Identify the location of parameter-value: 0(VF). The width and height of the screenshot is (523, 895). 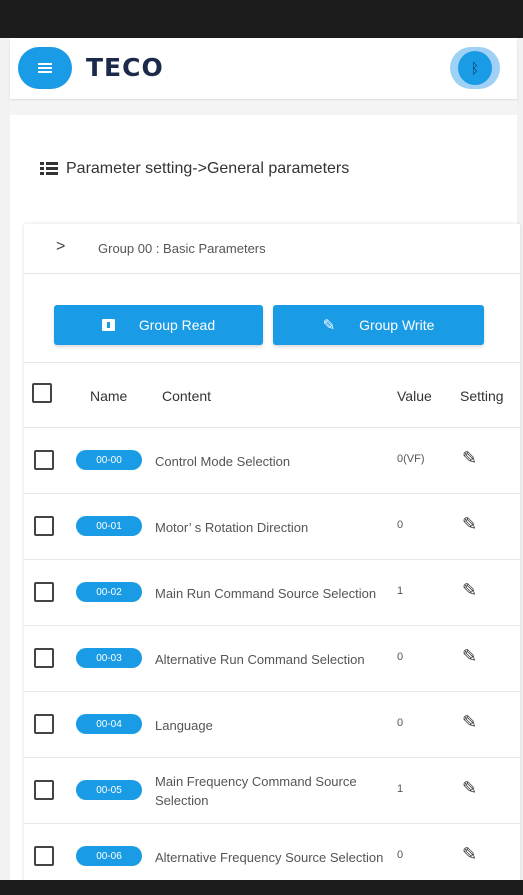
(411, 459).